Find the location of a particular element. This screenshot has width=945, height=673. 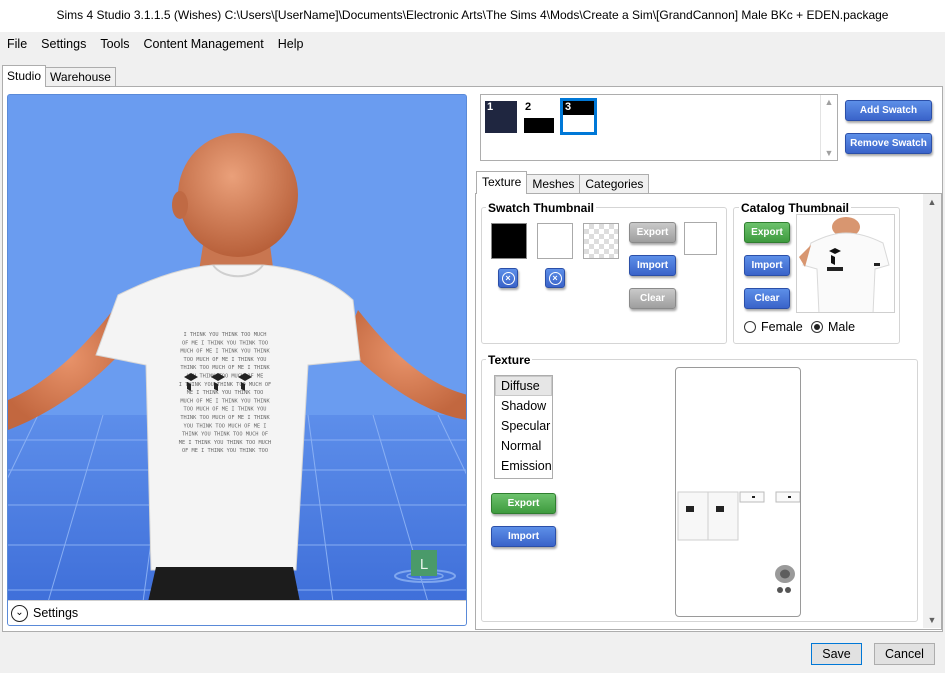

shirt-print-line: ME I THINK YOU THINK TOO is located at coordinates (225, 393).